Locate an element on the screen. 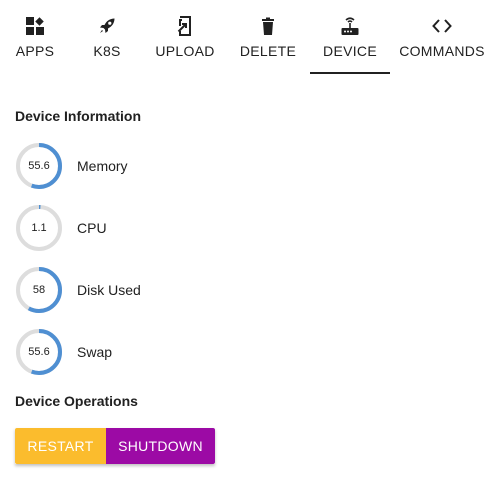 Image resolution: width=494 pixels, height=483 pixels. apps-icon is located at coordinates (35, 26).